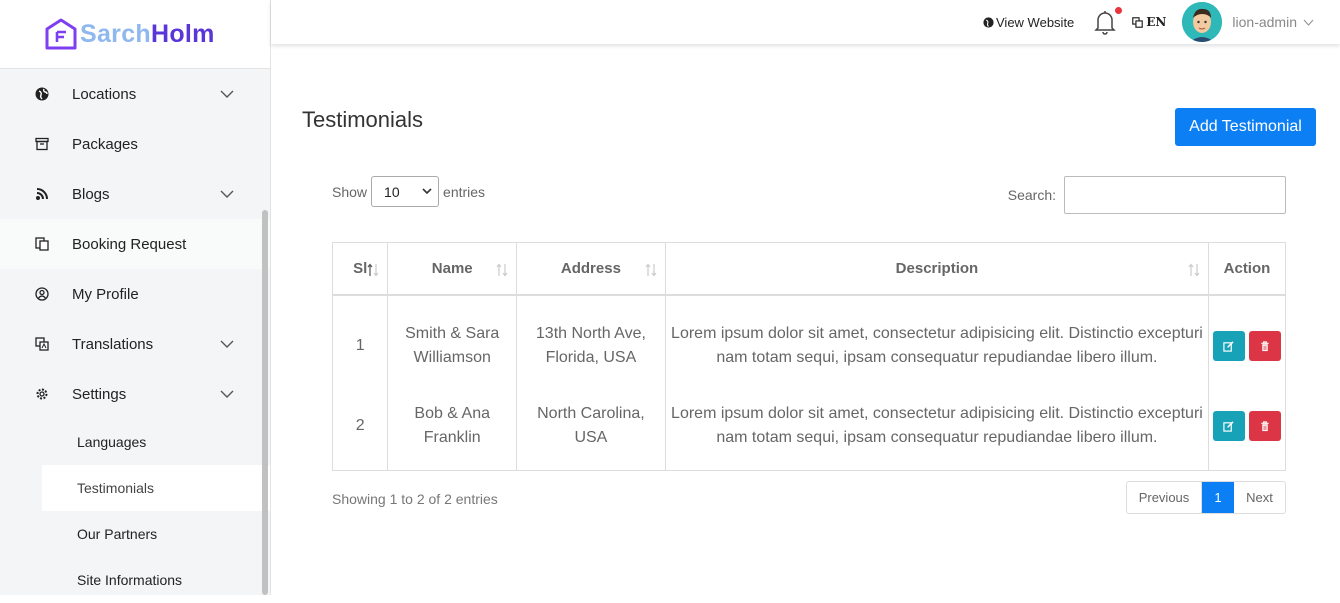 Image resolution: width=1340 pixels, height=603 pixels. I want to click on sidebar-item-translations: Translations, so click(135, 344).